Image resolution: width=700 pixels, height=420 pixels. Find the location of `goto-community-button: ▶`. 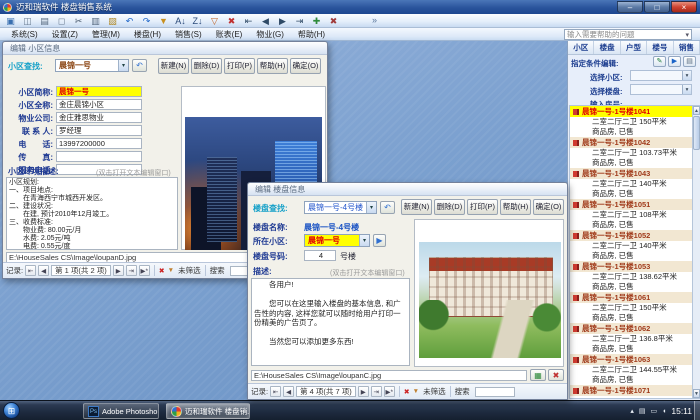

goto-community-button: ▶ is located at coordinates (379, 240).